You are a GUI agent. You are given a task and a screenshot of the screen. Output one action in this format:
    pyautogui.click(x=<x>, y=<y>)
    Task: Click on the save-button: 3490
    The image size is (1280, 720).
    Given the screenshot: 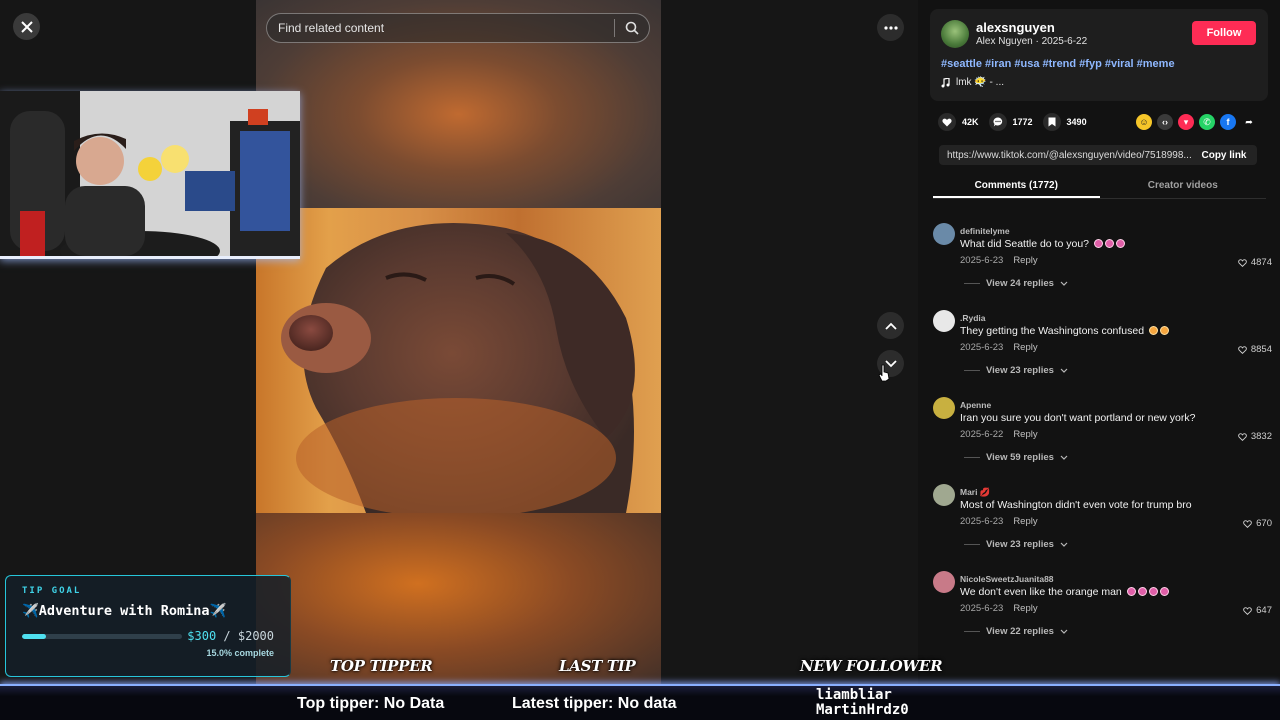 What is the action you would take?
    pyautogui.click(x=1064, y=122)
    